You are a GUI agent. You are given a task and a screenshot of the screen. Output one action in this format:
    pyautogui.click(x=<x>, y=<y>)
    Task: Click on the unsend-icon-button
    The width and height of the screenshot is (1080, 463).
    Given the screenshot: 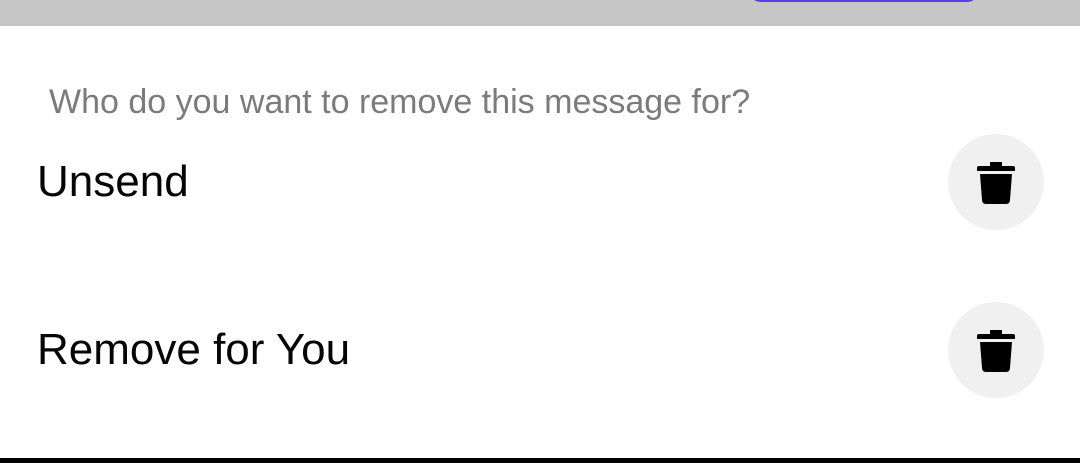 What is the action you would take?
    pyautogui.click(x=996, y=182)
    